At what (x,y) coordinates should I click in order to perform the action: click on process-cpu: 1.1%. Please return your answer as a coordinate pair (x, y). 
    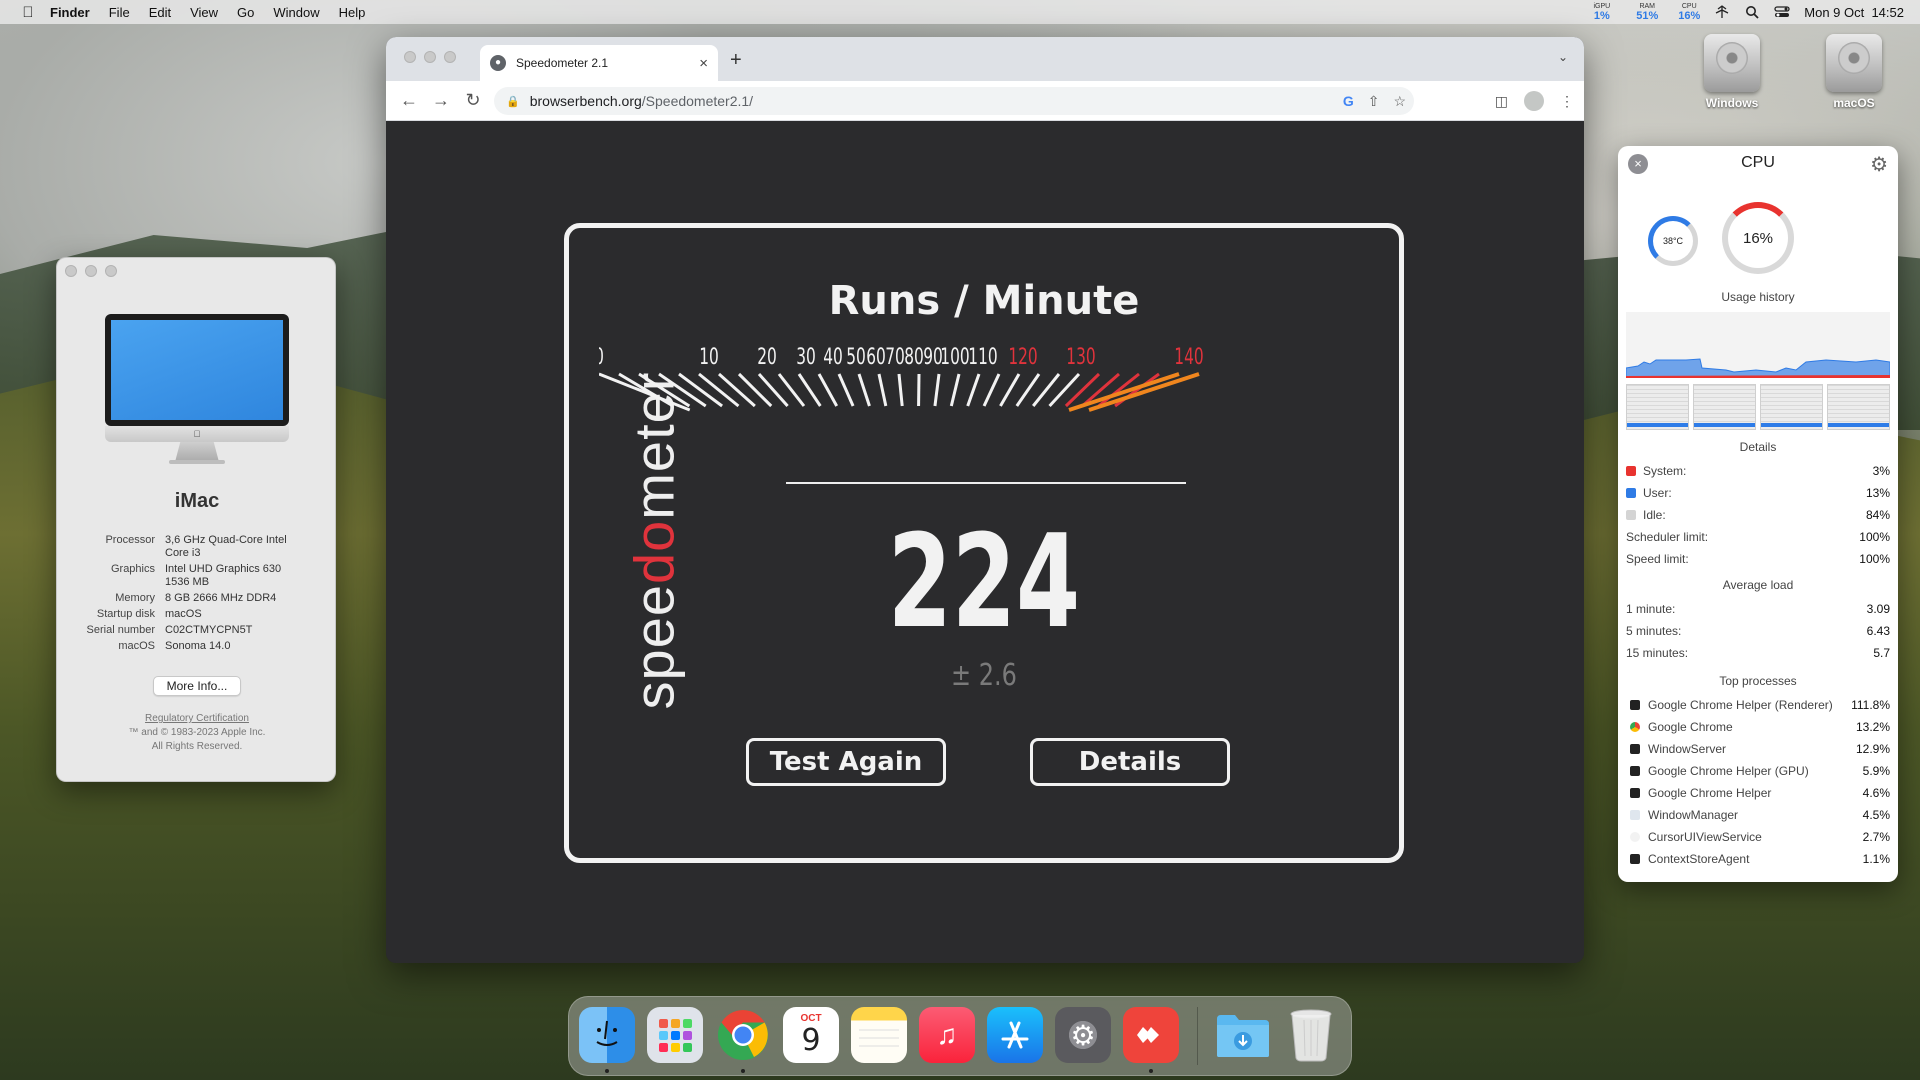
    Looking at the image, I should click on (1876, 859).